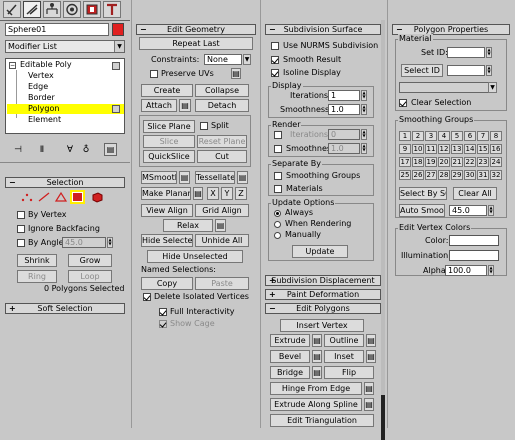  I want to click on material-name-dropdown, so click(448, 87).